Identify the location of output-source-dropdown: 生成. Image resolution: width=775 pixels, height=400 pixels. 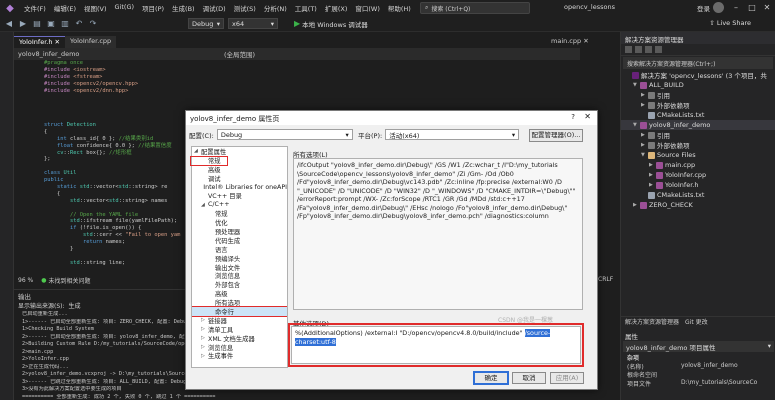
(75, 305).